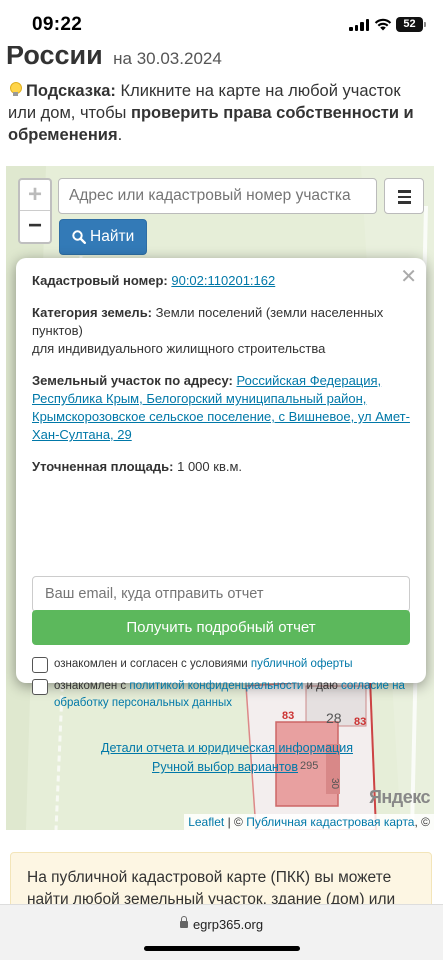 This screenshot has height=960, width=443. I want to click on status-time: 09:22, so click(57, 24).